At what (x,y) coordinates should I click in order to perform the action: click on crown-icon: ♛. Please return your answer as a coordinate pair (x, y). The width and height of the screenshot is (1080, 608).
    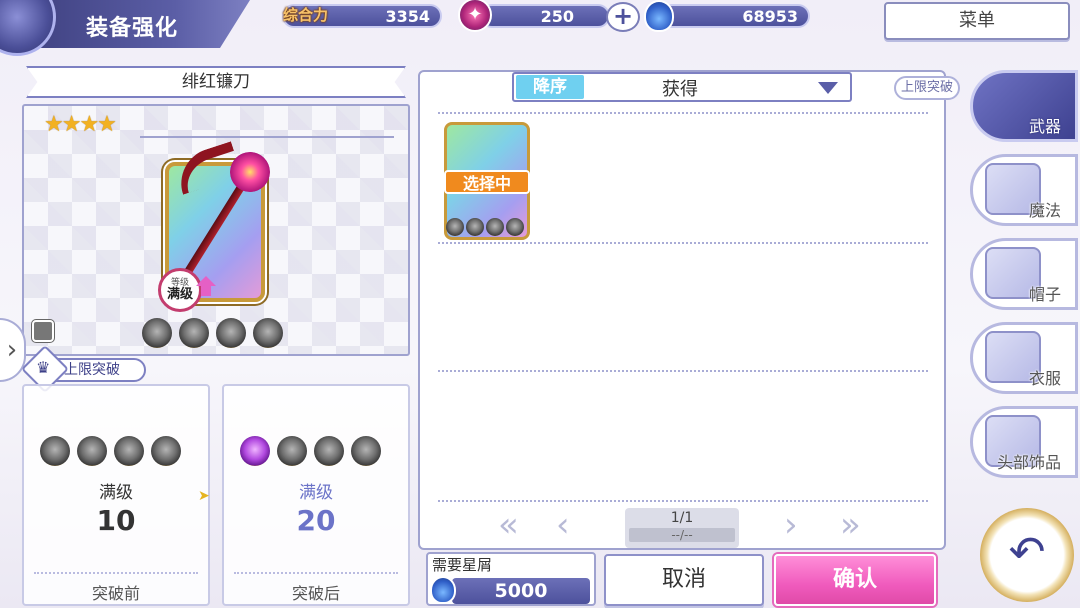
    Looking at the image, I should click on (43, 367).